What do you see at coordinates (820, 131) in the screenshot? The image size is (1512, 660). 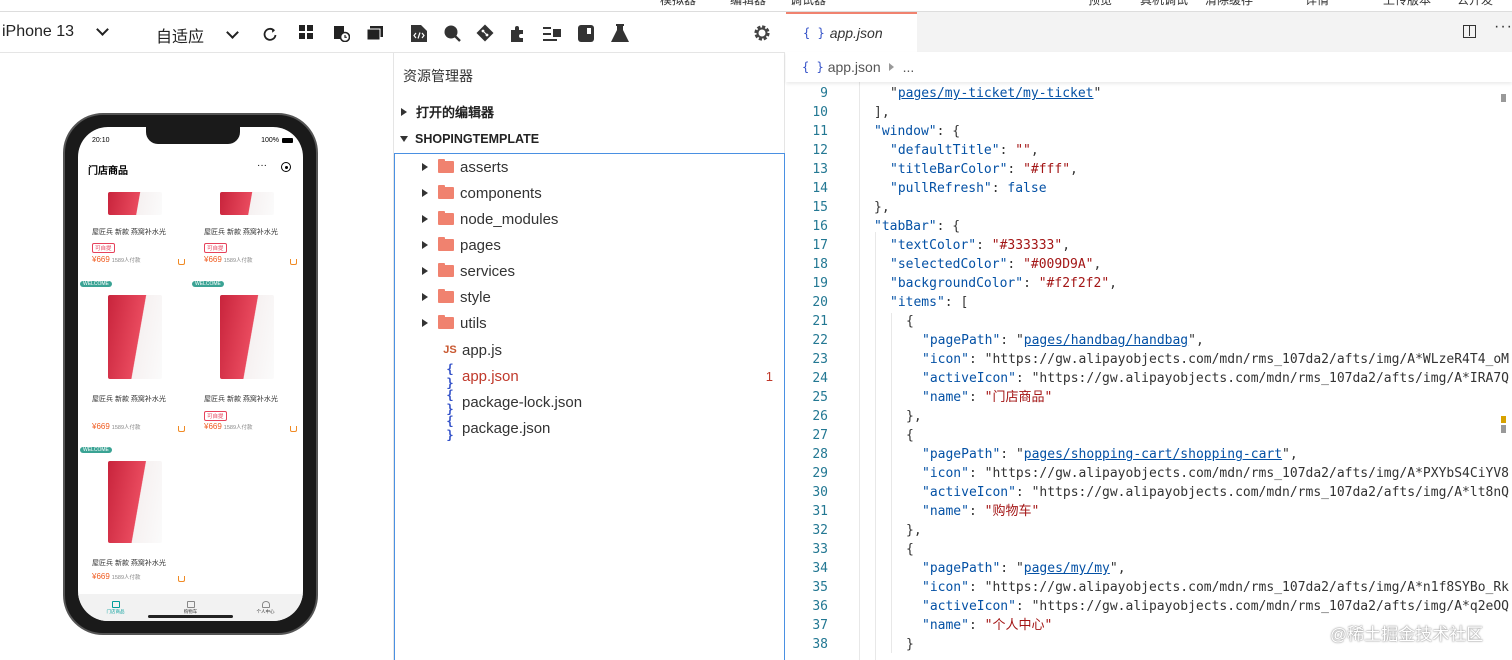 I see `line-number: 11` at bounding box center [820, 131].